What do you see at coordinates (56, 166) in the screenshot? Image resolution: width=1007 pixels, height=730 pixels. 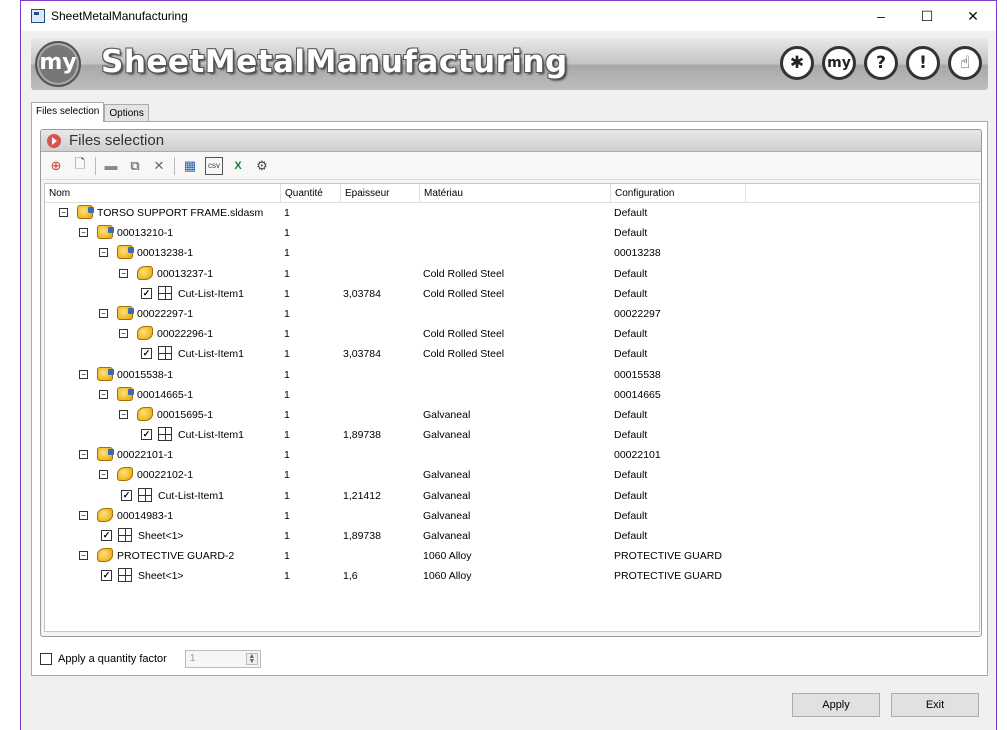 I see `add-assembly-icon: ⊕` at bounding box center [56, 166].